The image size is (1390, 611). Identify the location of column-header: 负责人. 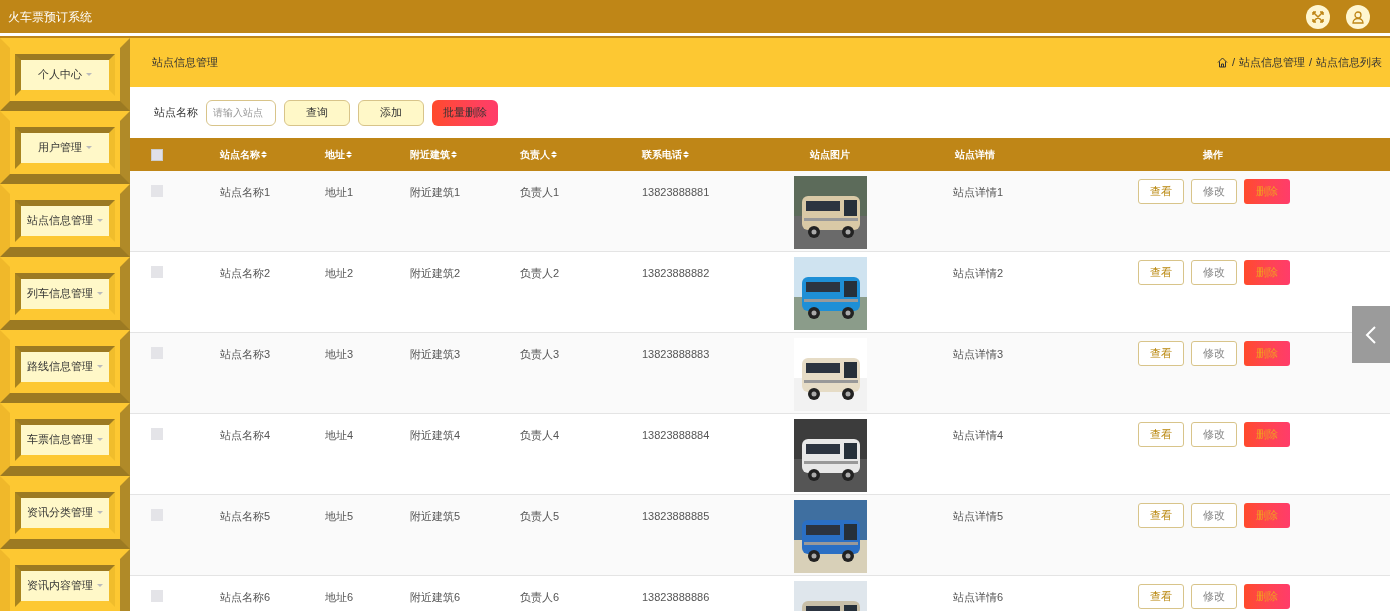
(538, 154).